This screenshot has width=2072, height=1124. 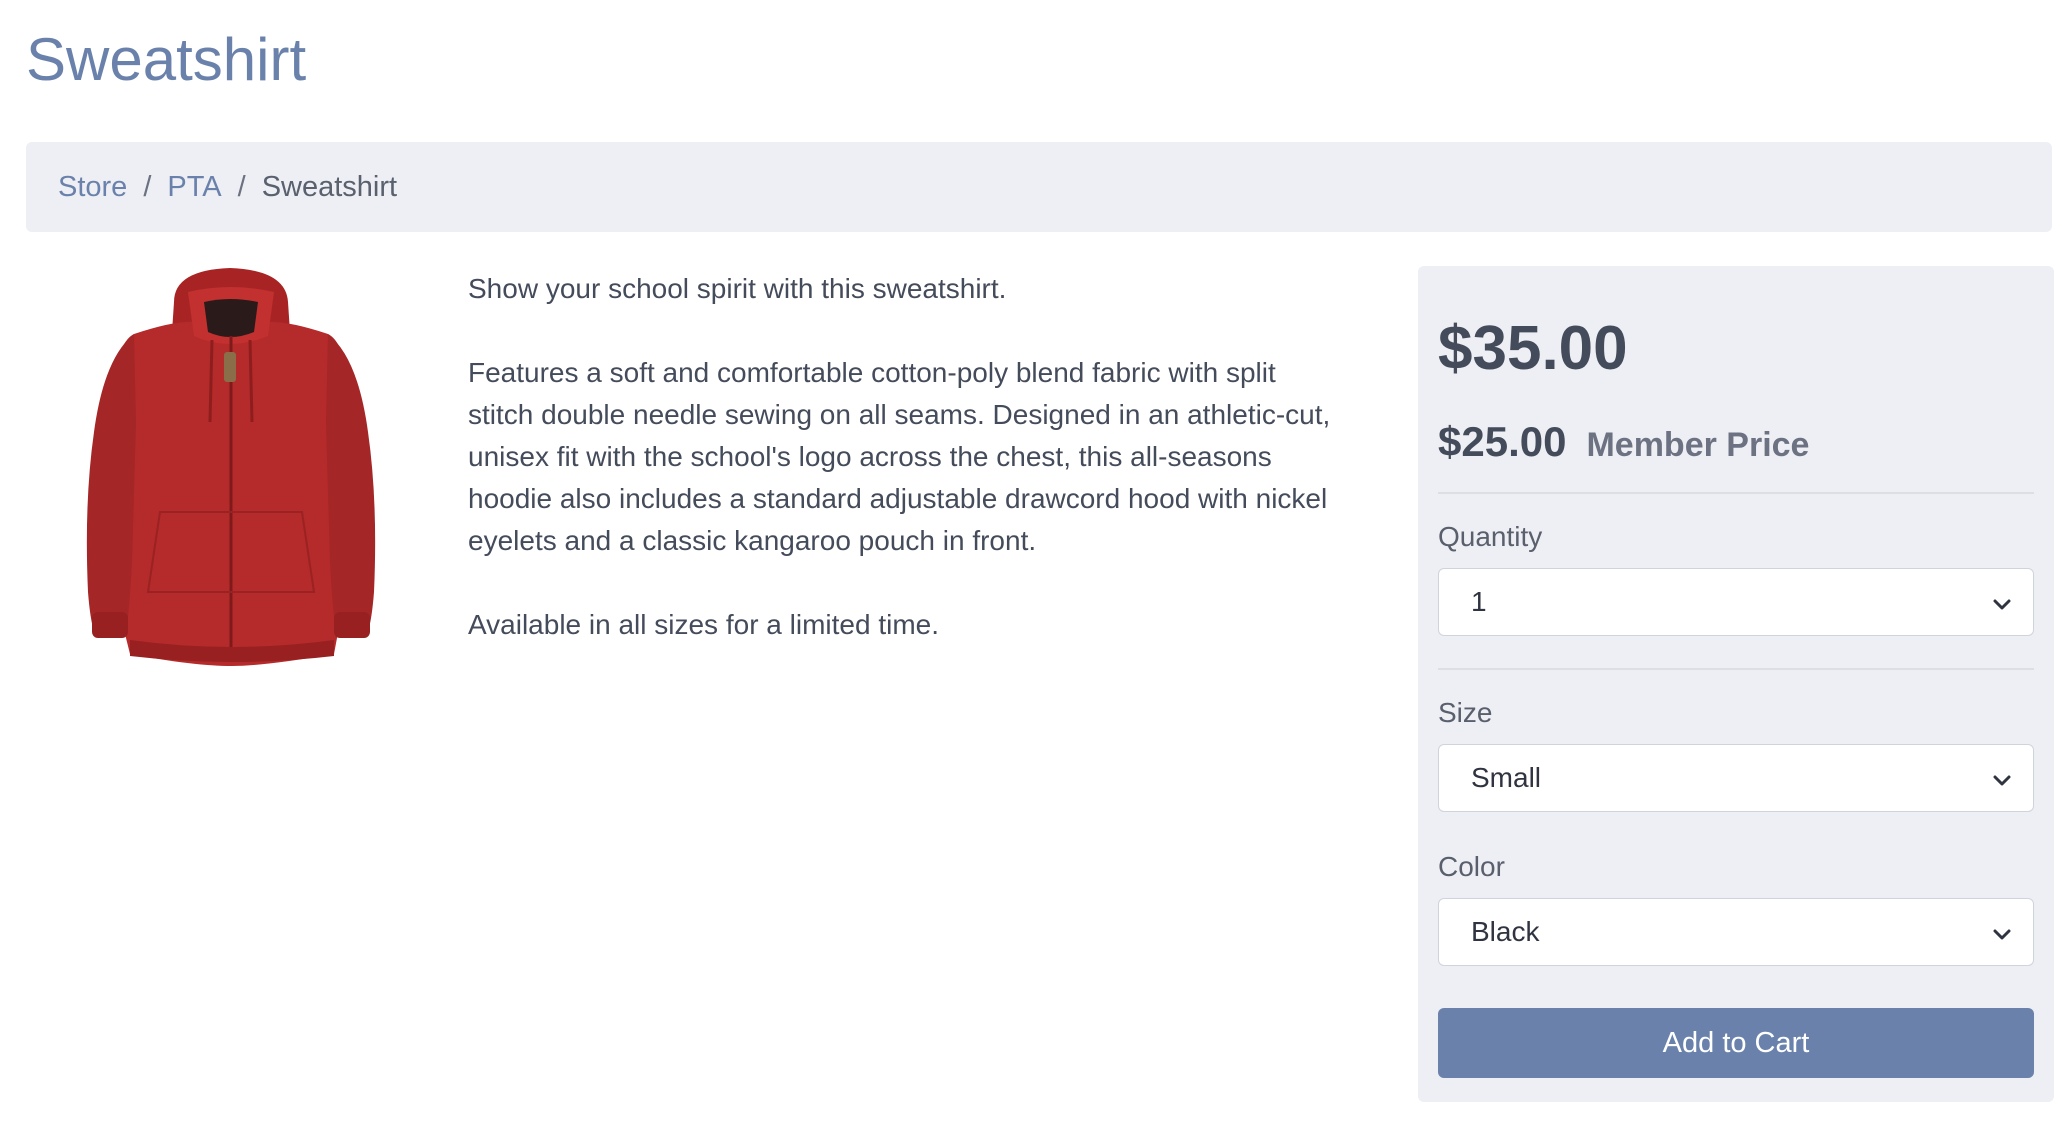 What do you see at coordinates (1736, 932) in the screenshot?
I see `color-select: Black` at bounding box center [1736, 932].